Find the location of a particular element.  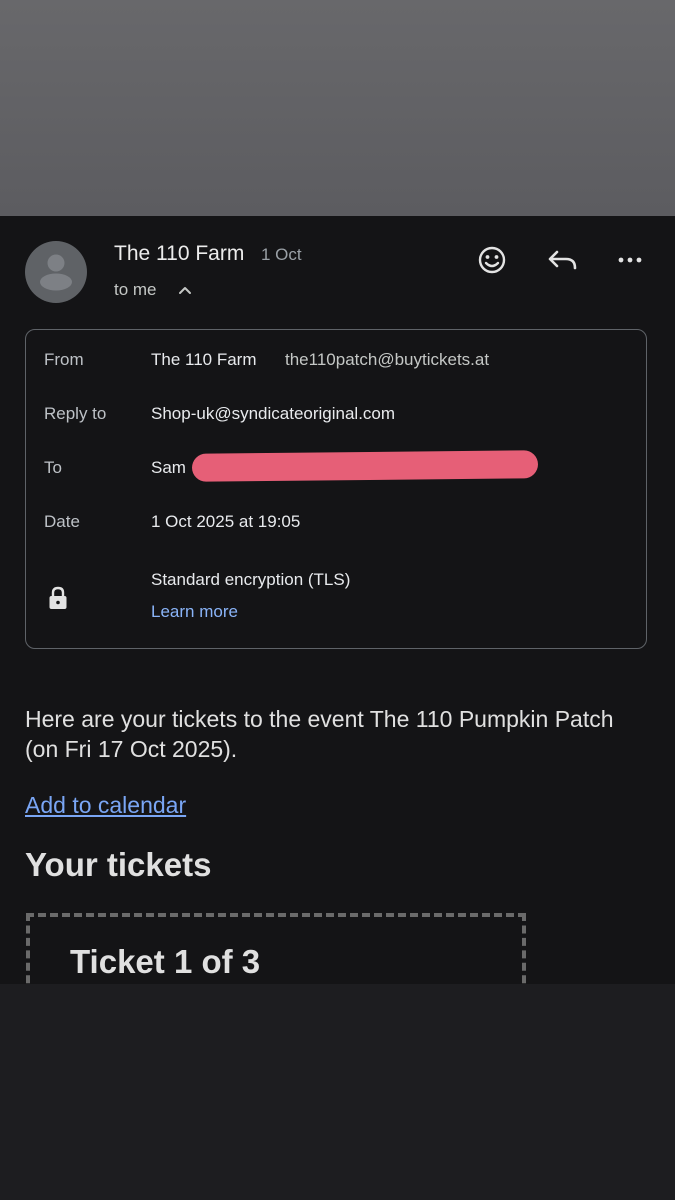

smiley-icon is located at coordinates (492, 260).